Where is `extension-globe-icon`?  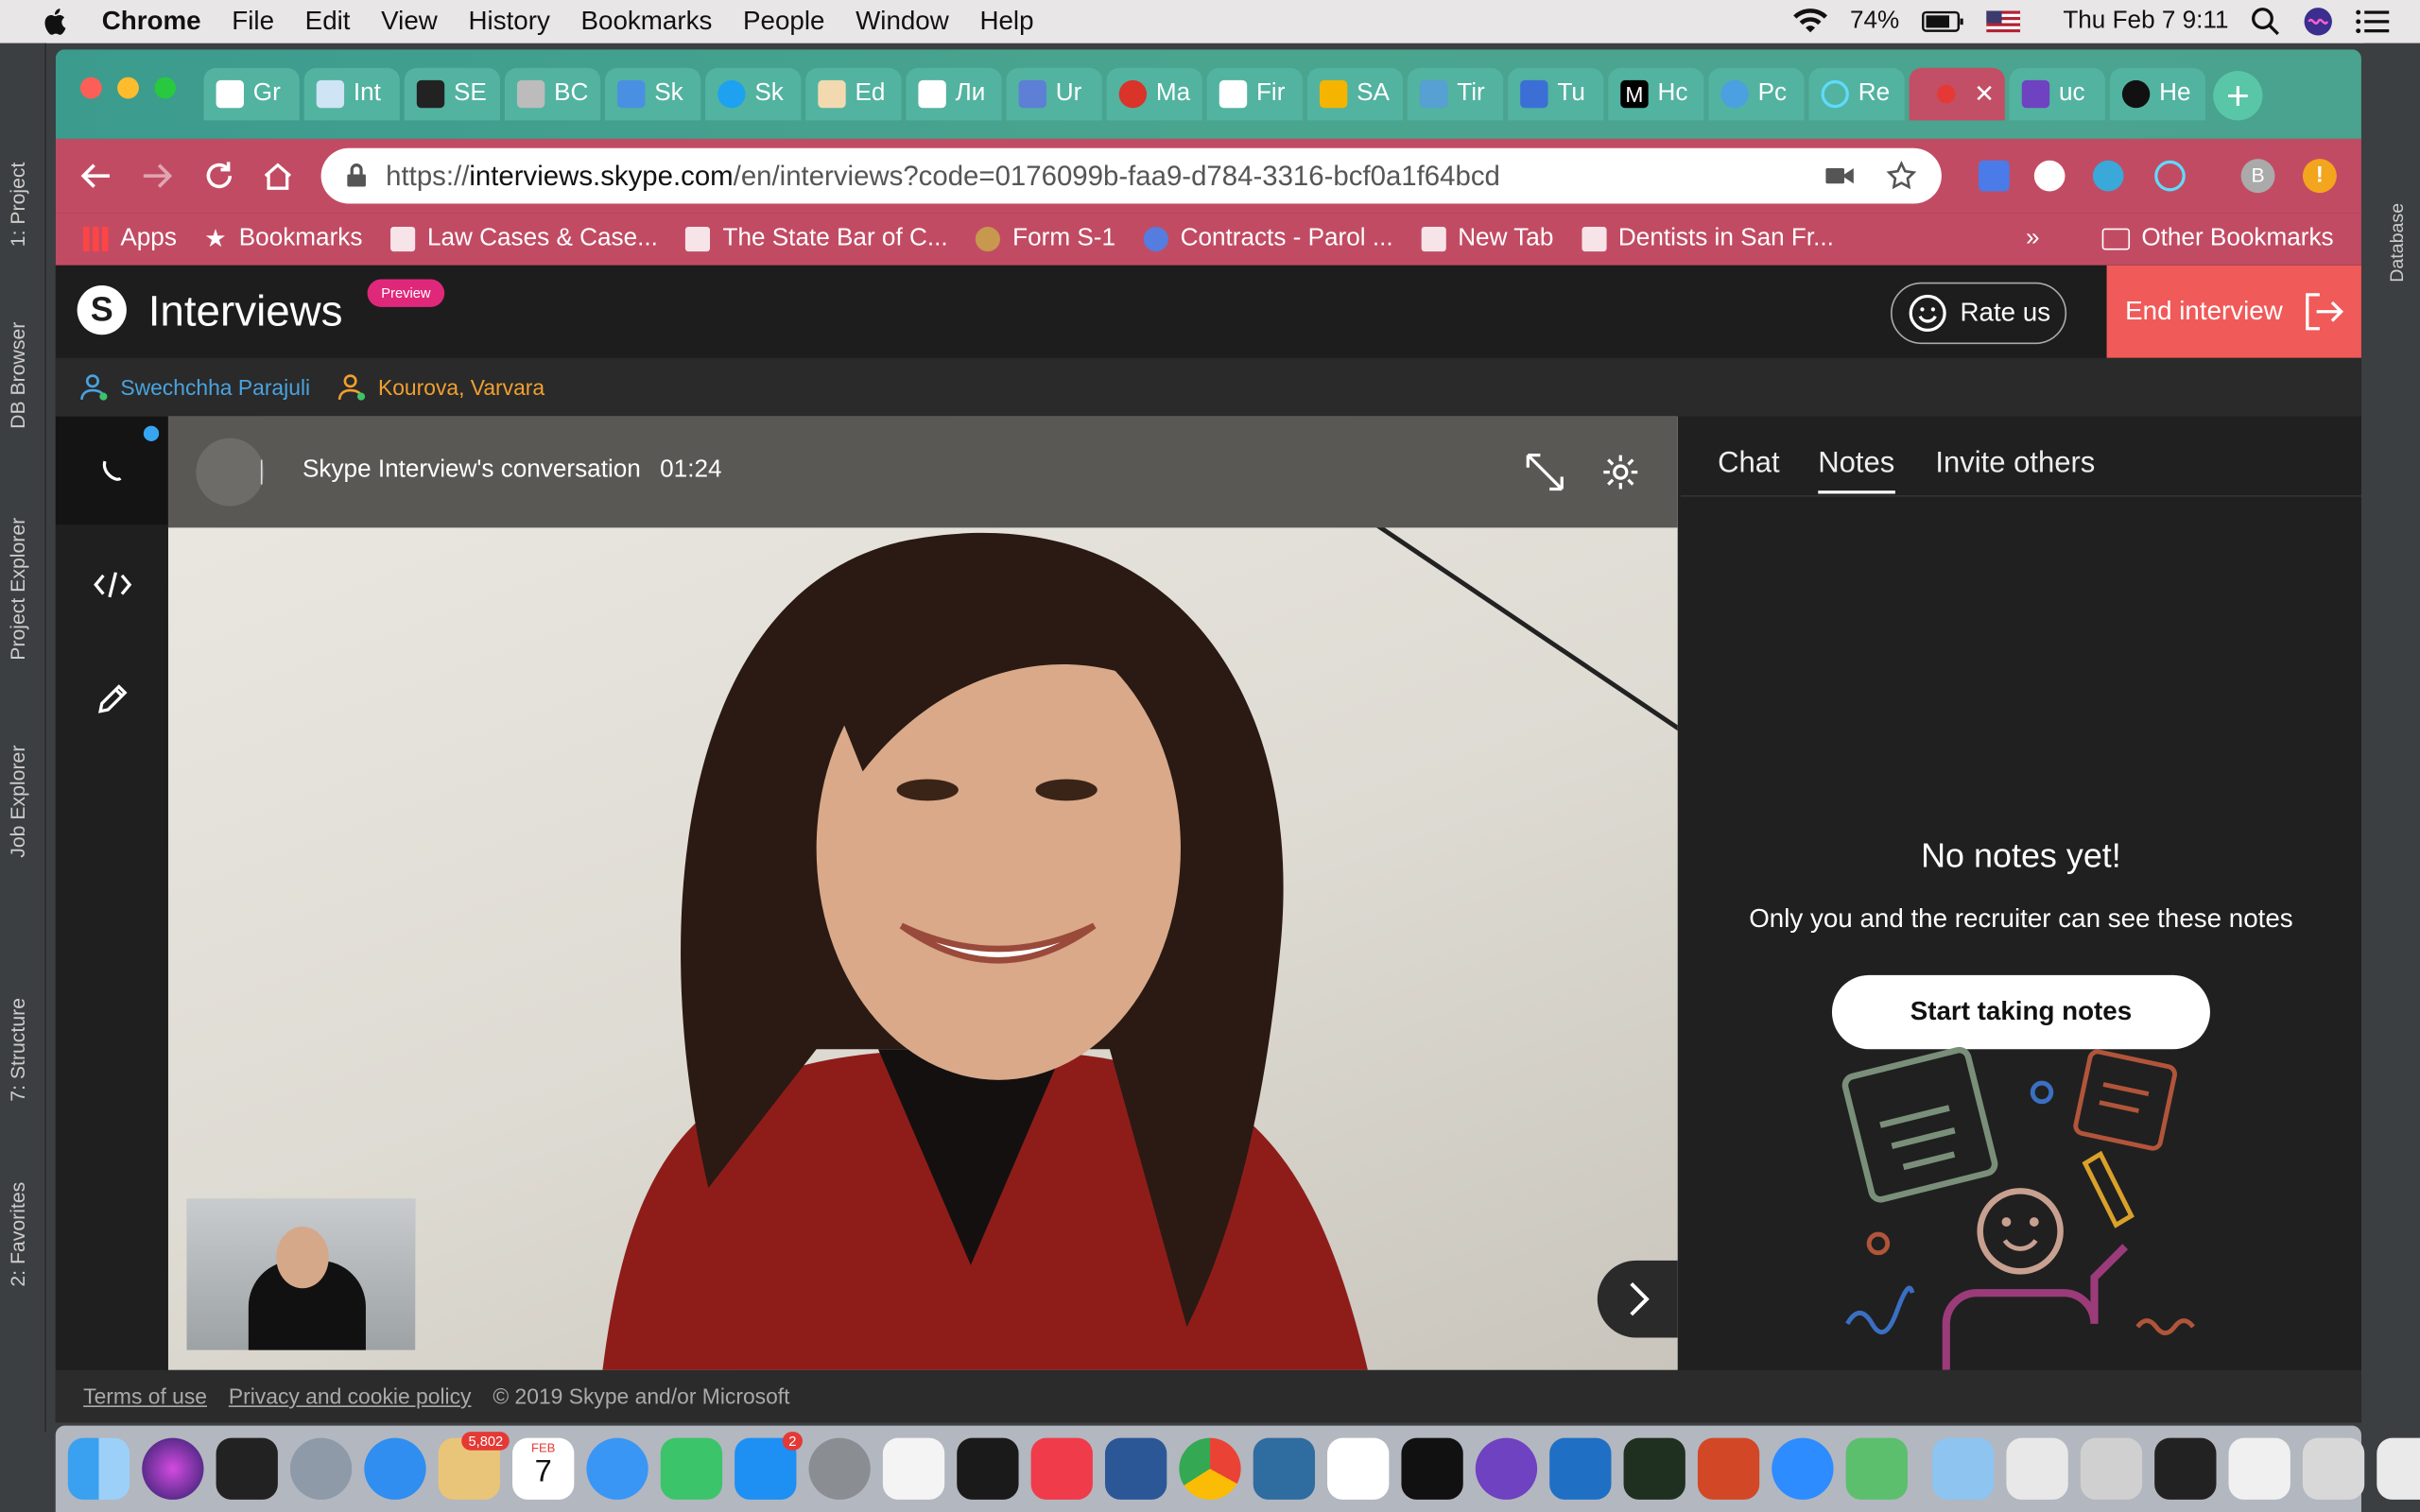
extension-globe-icon is located at coordinates (2108, 176).